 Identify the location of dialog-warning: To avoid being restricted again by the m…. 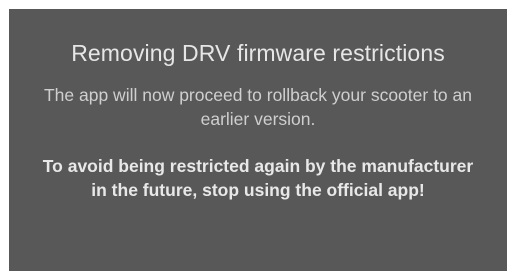
(258, 178).